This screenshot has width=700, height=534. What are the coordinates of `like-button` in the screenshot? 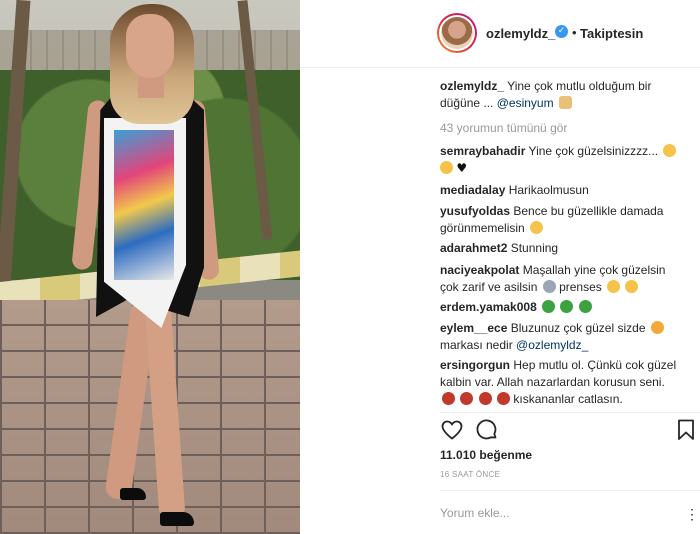 It's located at (452, 430).